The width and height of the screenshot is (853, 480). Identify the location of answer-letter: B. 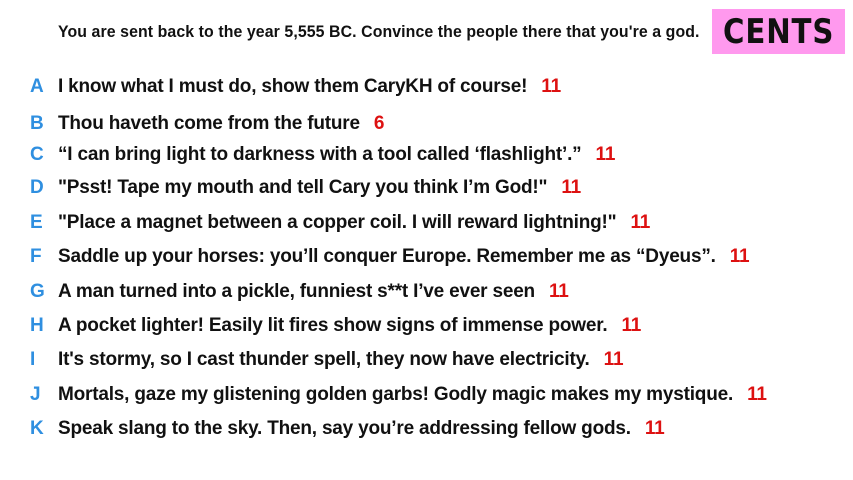
(37, 123).